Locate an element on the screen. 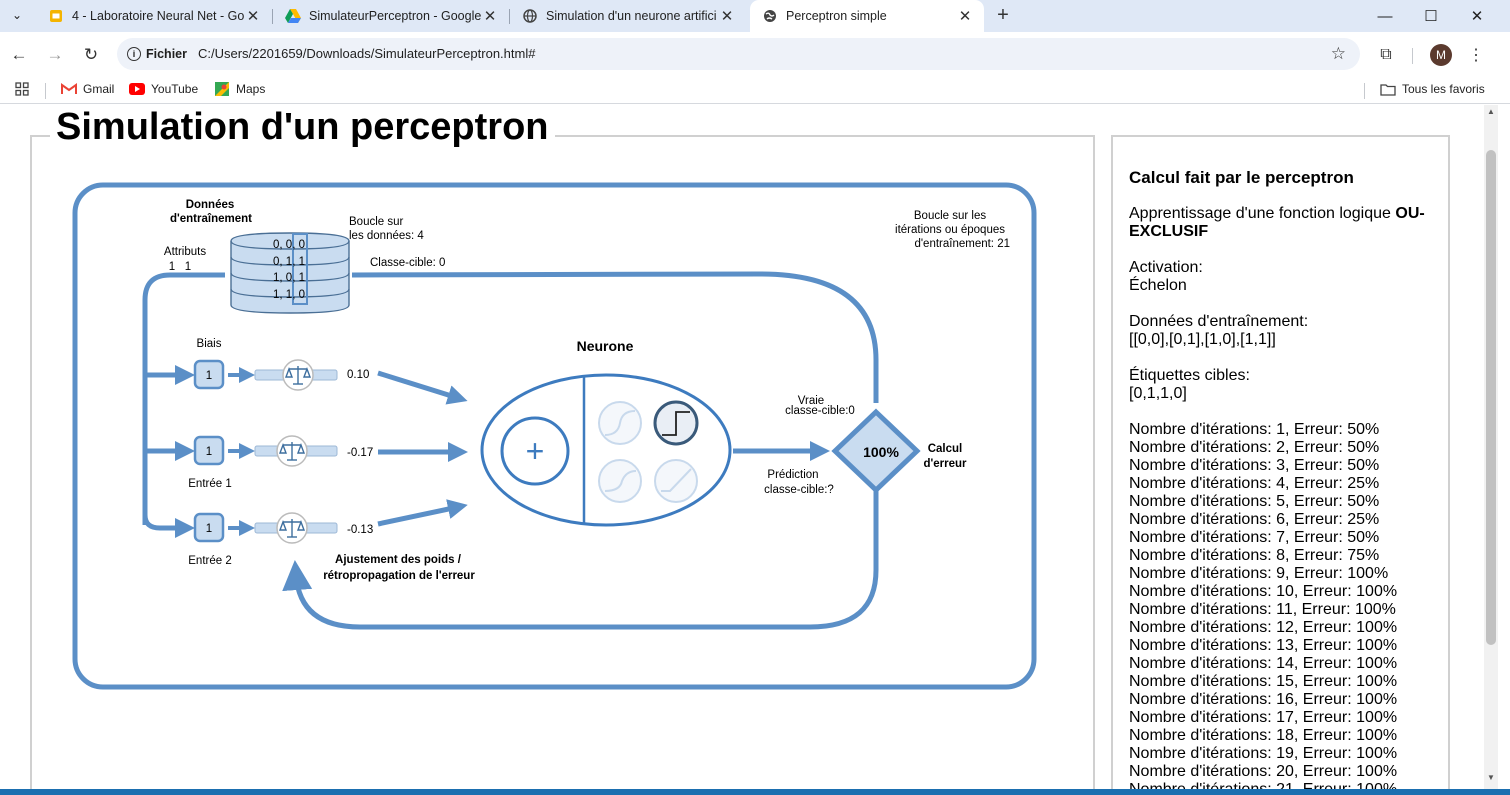 The image size is (1510, 795). iteration-row: Nombre d'itérations: 11, Erreur: 100% is located at coordinates (1262, 609).